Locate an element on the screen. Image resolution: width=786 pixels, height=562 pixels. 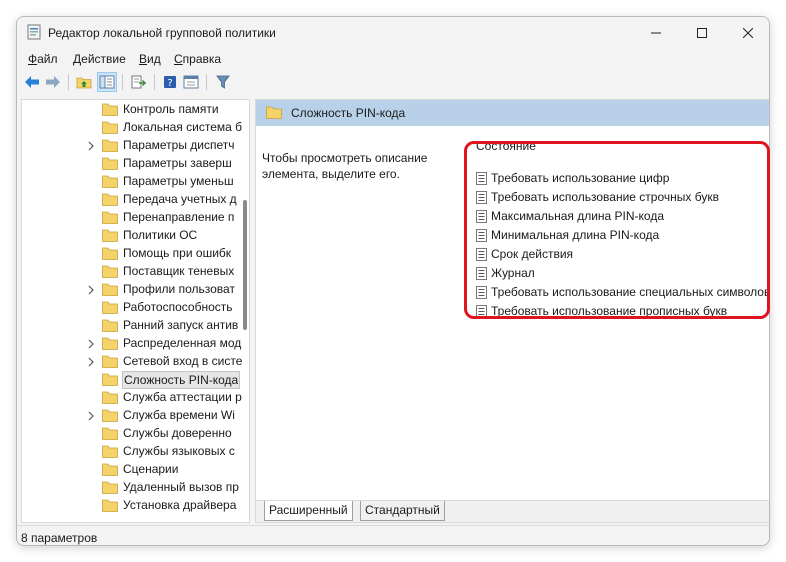
tree-item: Работоспособность is located at coordinates (132, 308).